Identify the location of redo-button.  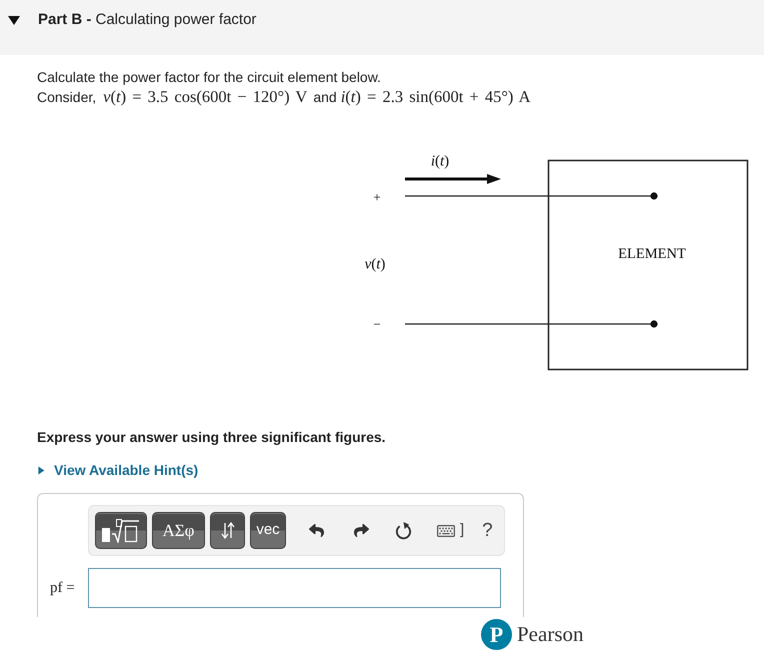
(361, 531).